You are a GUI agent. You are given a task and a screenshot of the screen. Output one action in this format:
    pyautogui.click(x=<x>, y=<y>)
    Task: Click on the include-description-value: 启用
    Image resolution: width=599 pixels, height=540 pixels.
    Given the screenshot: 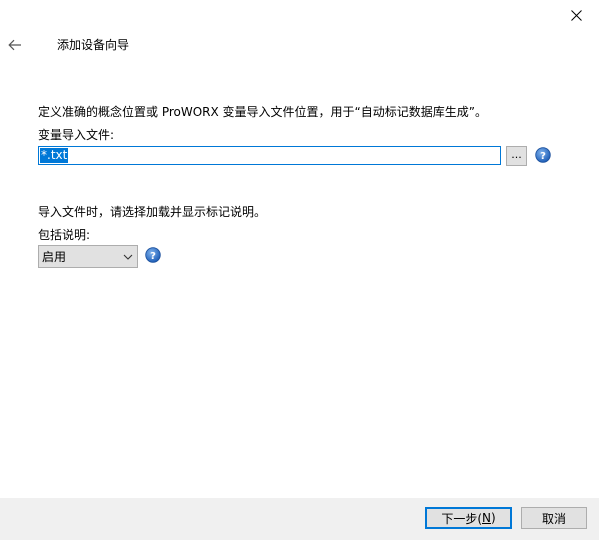 What is the action you would take?
    pyautogui.click(x=54, y=257)
    